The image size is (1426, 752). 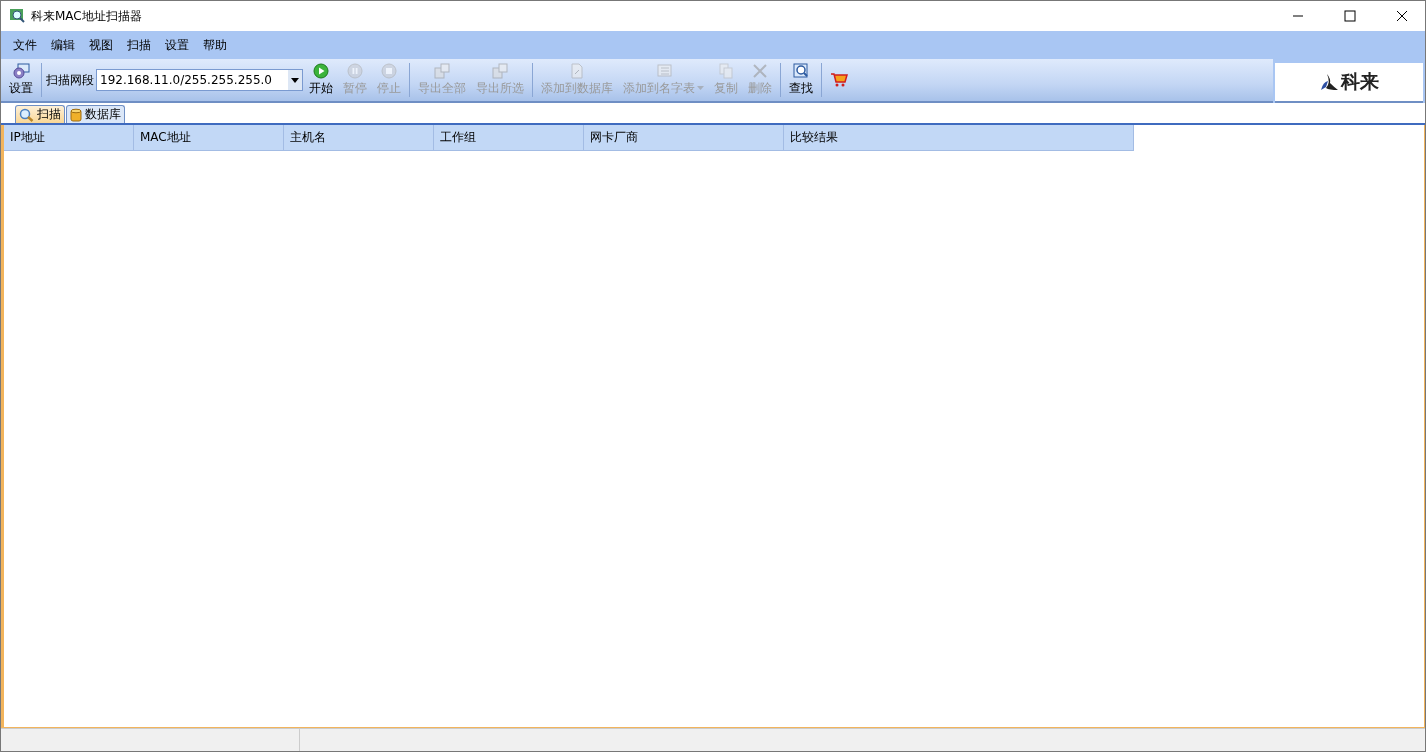 I want to click on document-icon, so click(x=577, y=71).